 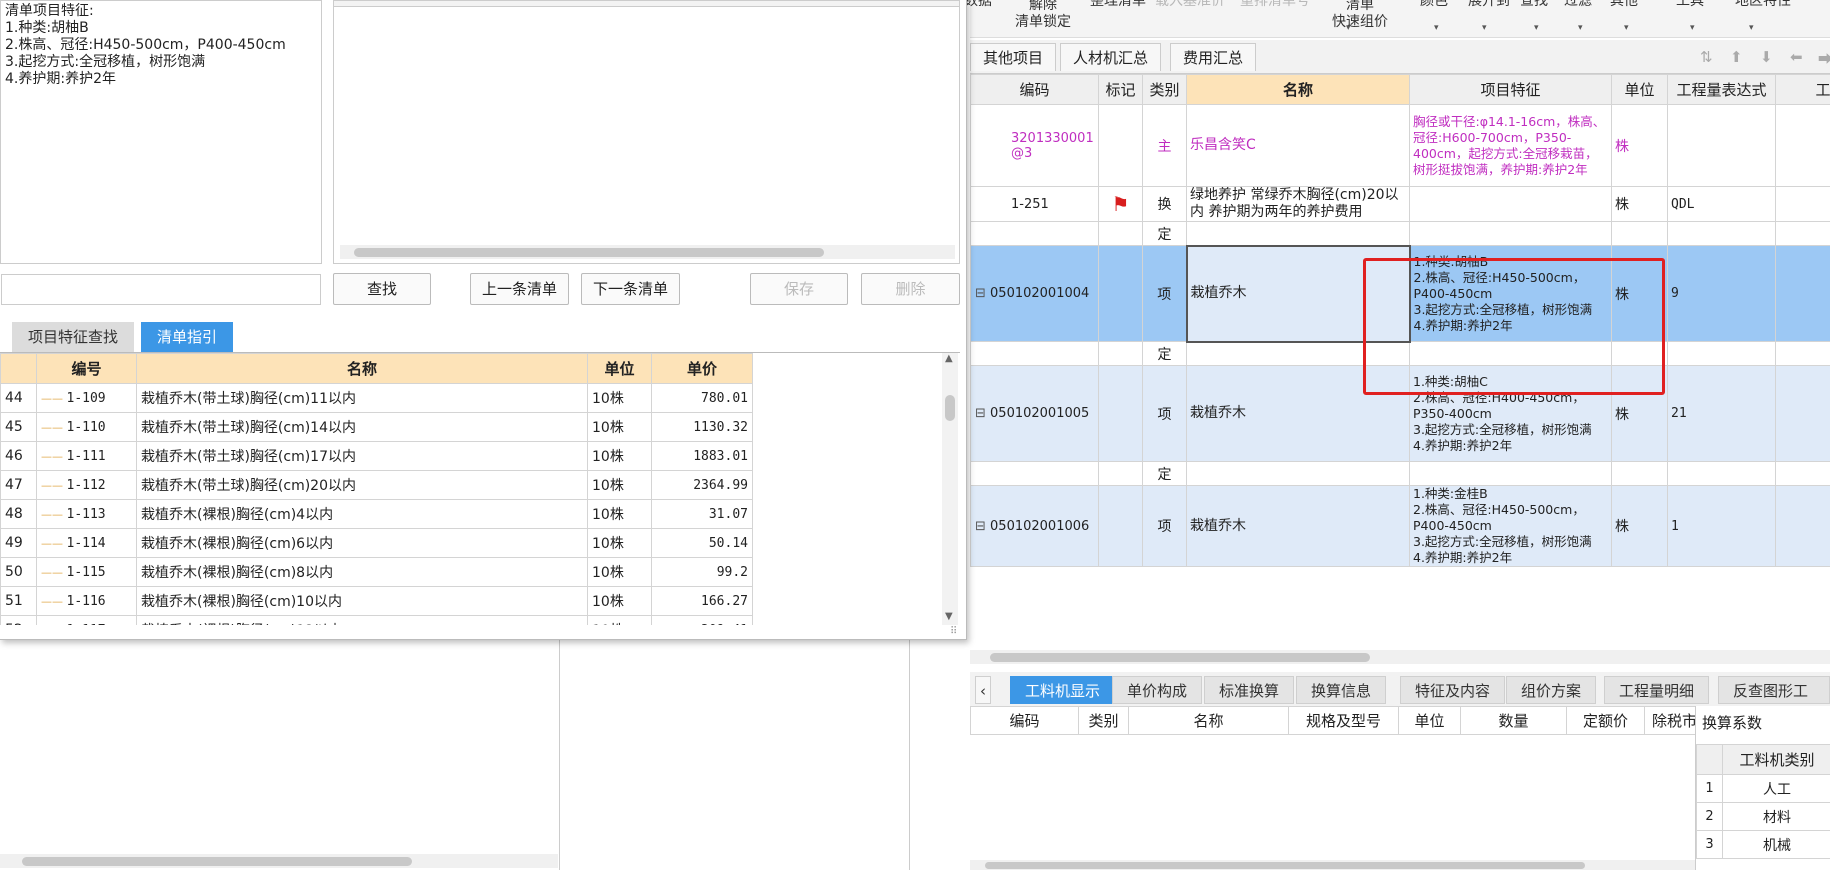 What do you see at coordinates (1763, 5) in the screenshot?
I see `toolbar-button-12: 地区特性` at bounding box center [1763, 5].